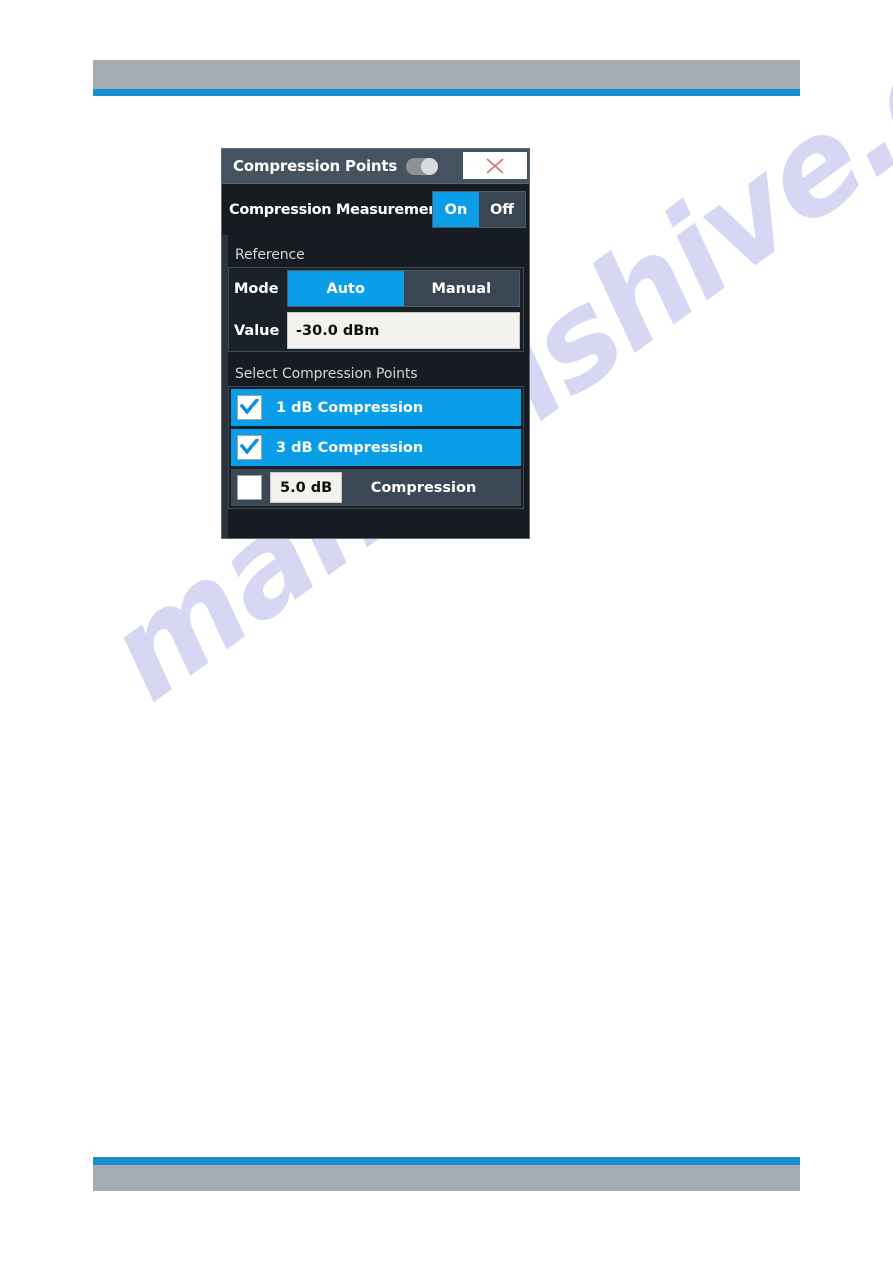 Image resolution: width=893 pixels, height=1263 pixels. I want to click on mode-segmented: Auto Manual, so click(403, 288).